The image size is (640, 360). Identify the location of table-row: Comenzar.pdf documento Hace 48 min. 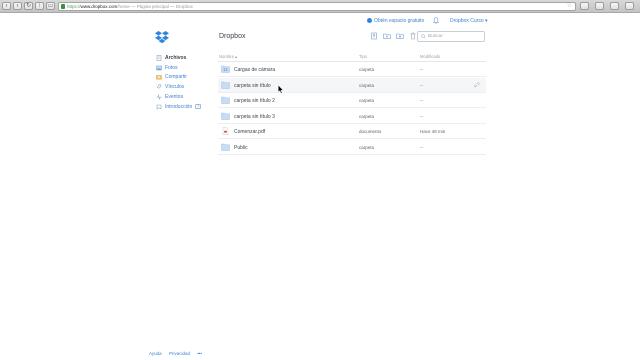
(352, 132).